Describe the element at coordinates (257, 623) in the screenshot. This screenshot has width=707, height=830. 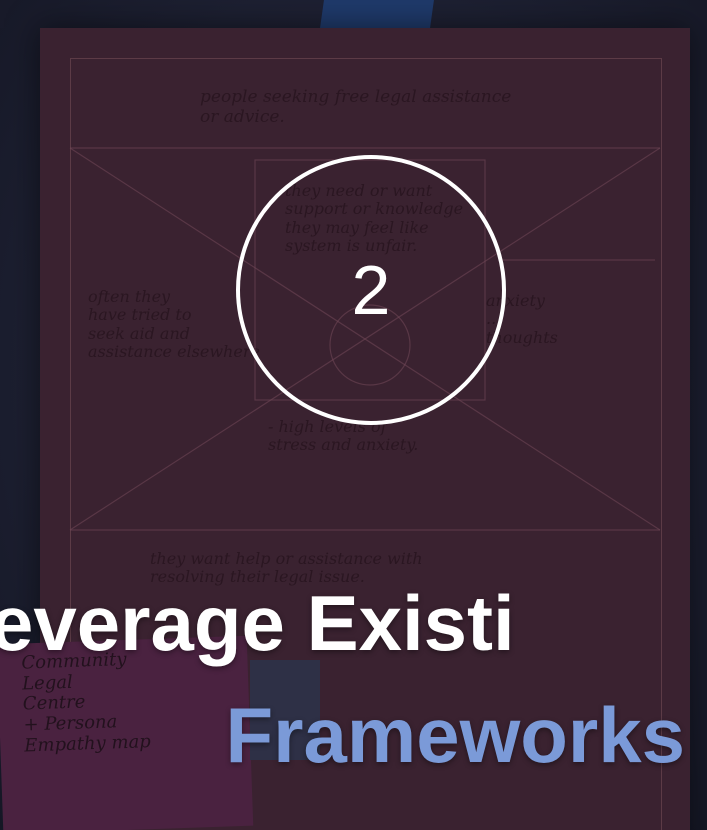
I see `slide-title-line1: everage Existi` at that location.